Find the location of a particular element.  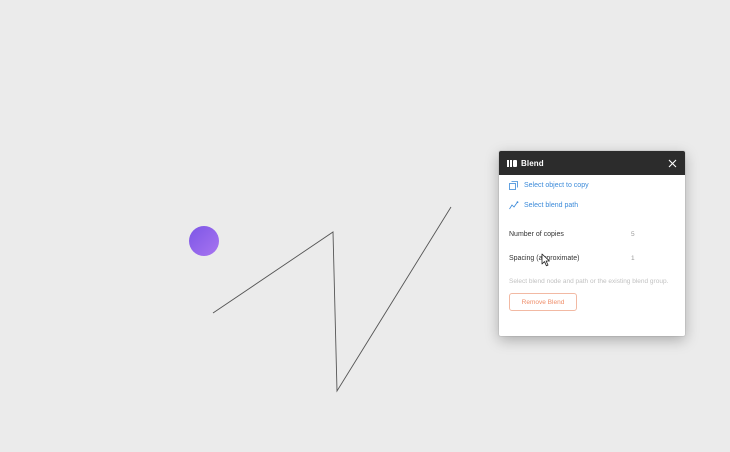

close-icon is located at coordinates (672, 163).